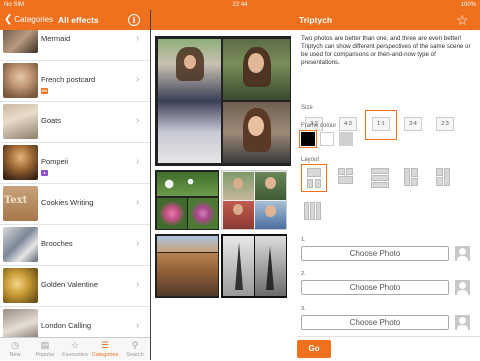  What do you see at coordinates (134, 20) in the screenshot?
I see `info-icon: i` at bounding box center [134, 20].